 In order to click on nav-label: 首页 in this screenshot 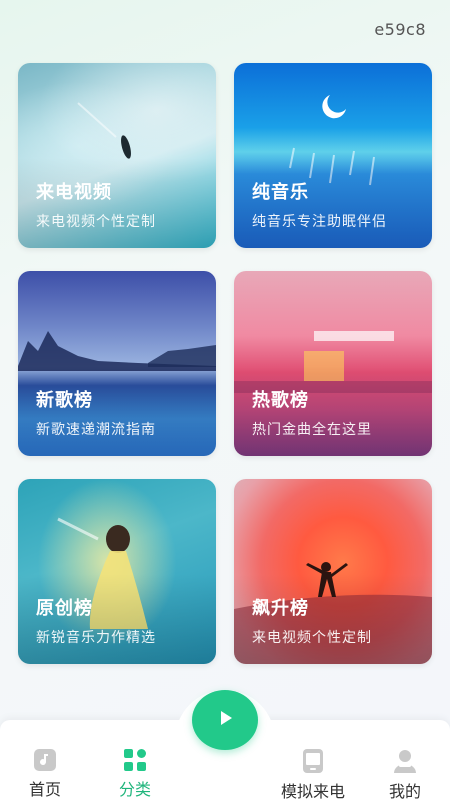, I will do `click(44, 789)`.